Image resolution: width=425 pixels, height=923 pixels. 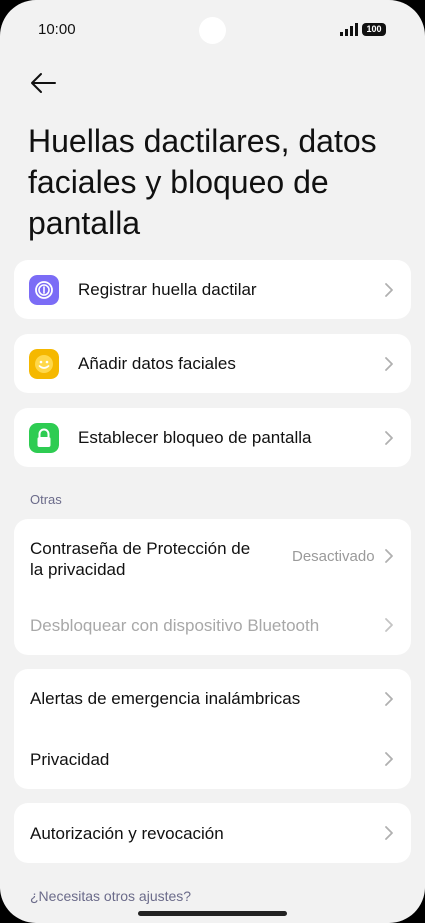 What do you see at coordinates (212, 913) in the screenshot?
I see `home-indicator` at bounding box center [212, 913].